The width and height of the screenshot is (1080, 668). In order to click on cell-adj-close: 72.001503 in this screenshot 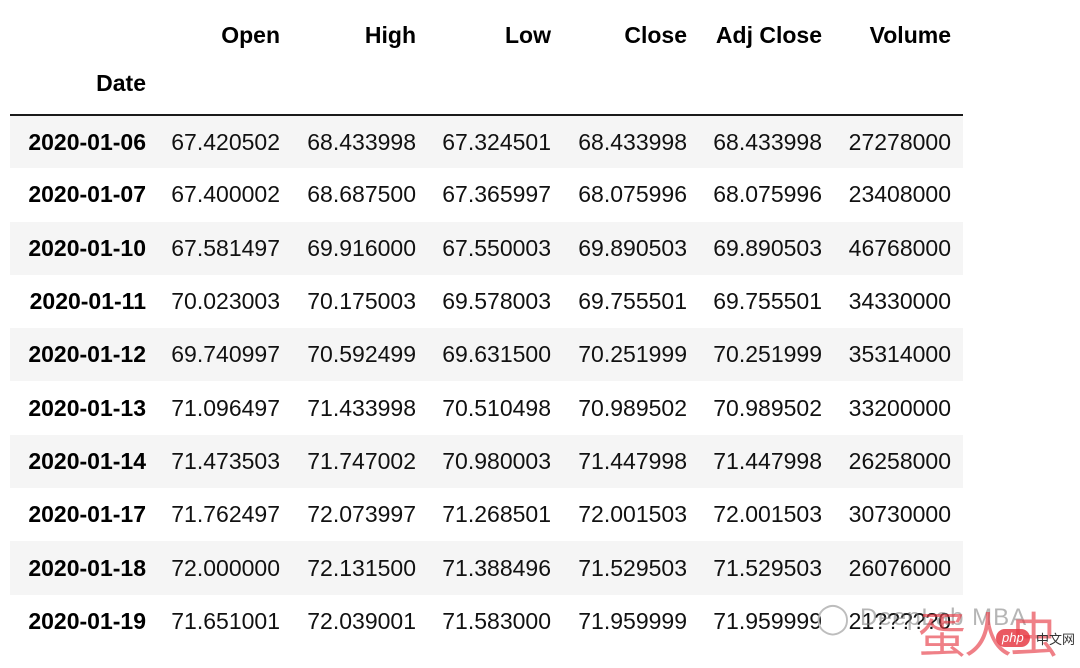, I will do `click(767, 514)`.